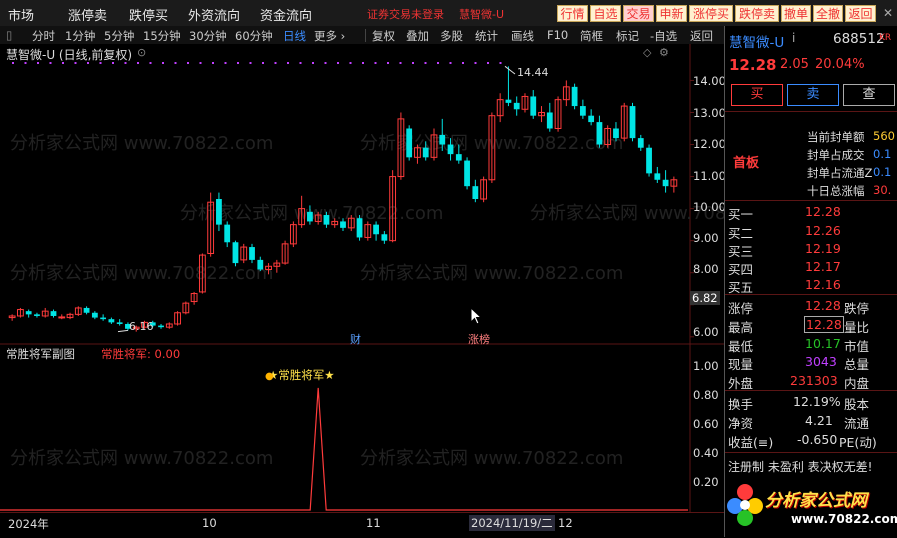  I want to click on menu-item-capital-flow: 资金流向, so click(286, 14).